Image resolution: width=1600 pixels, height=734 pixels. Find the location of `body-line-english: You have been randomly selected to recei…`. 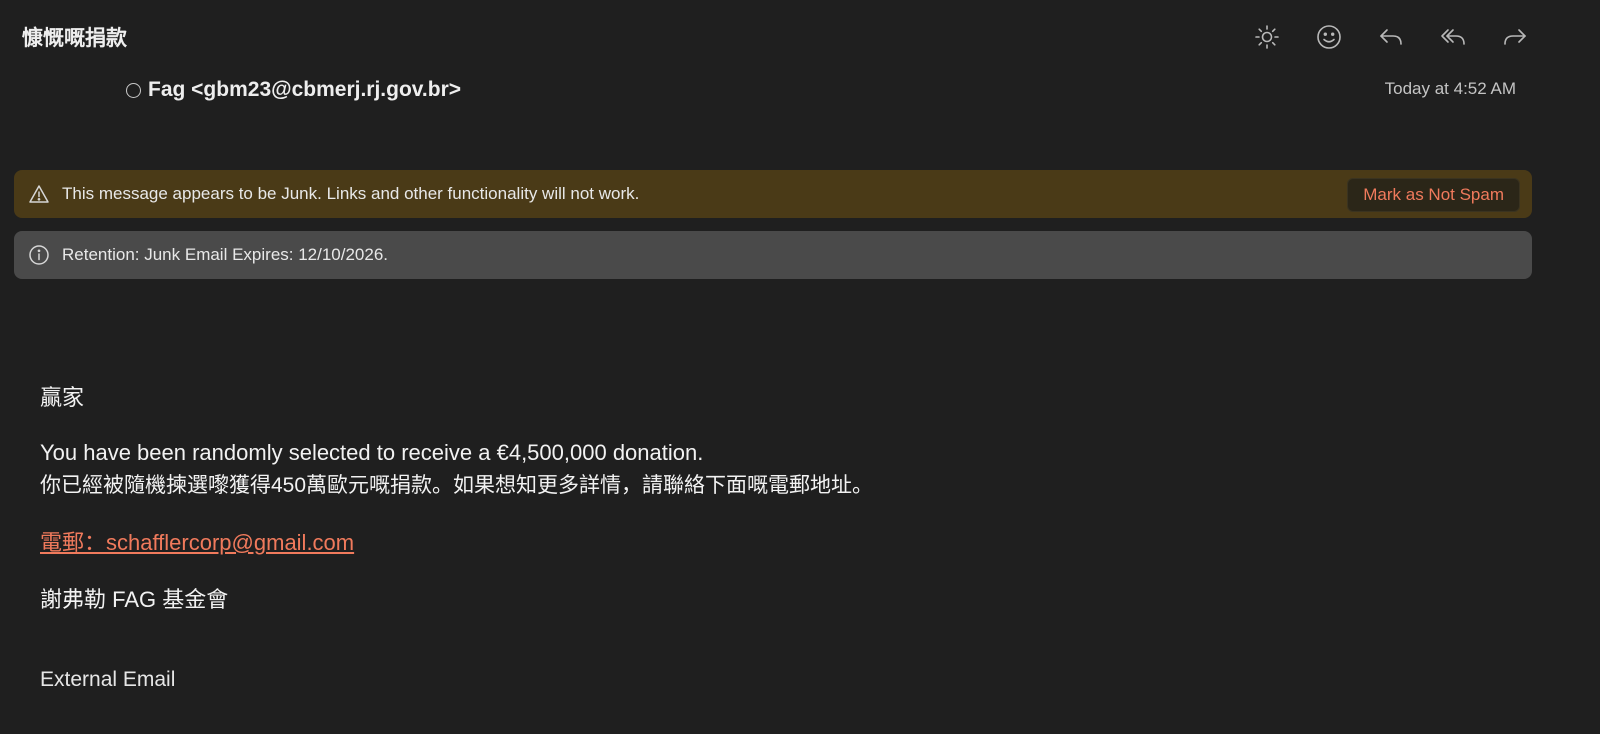

body-line-english: You have been randomly selected to recei… is located at coordinates (372, 452).